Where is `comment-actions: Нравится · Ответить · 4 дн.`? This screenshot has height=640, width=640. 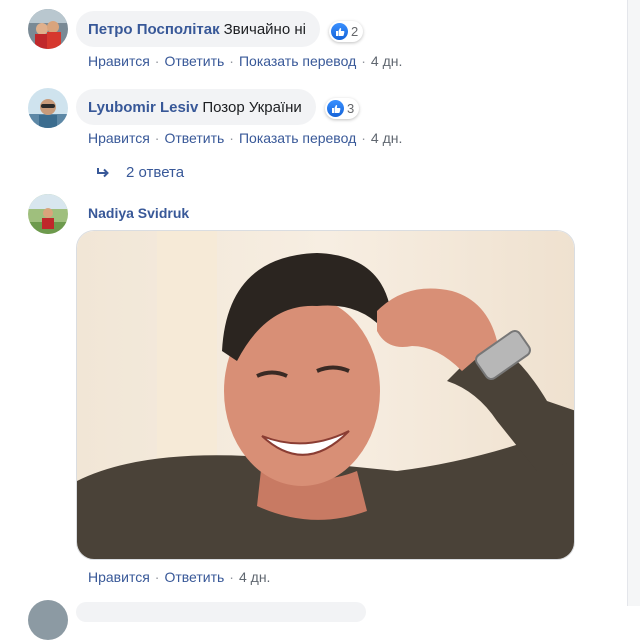
comment-actions: Нравится · Ответить · 4 дн. is located at coordinates (179, 577).